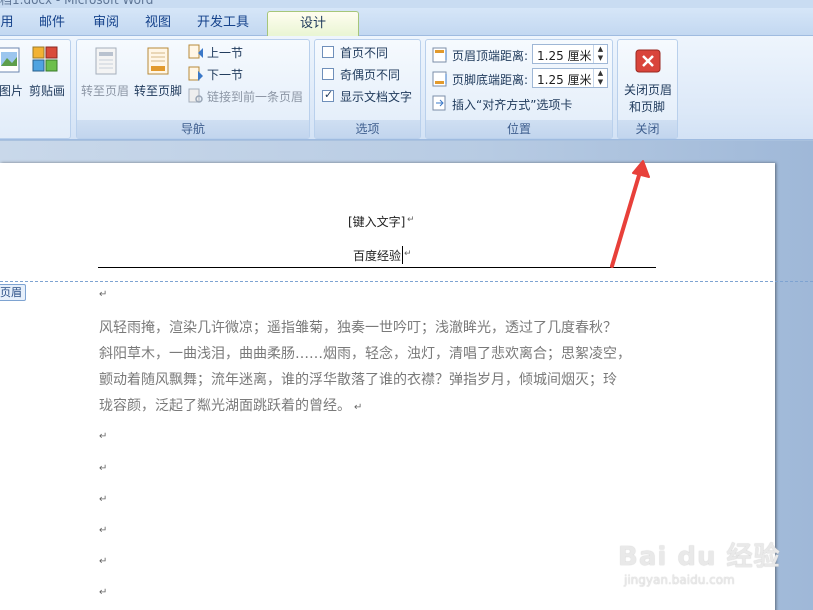  I want to click on watermark-brand: Bai du 经验, so click(699, 557).